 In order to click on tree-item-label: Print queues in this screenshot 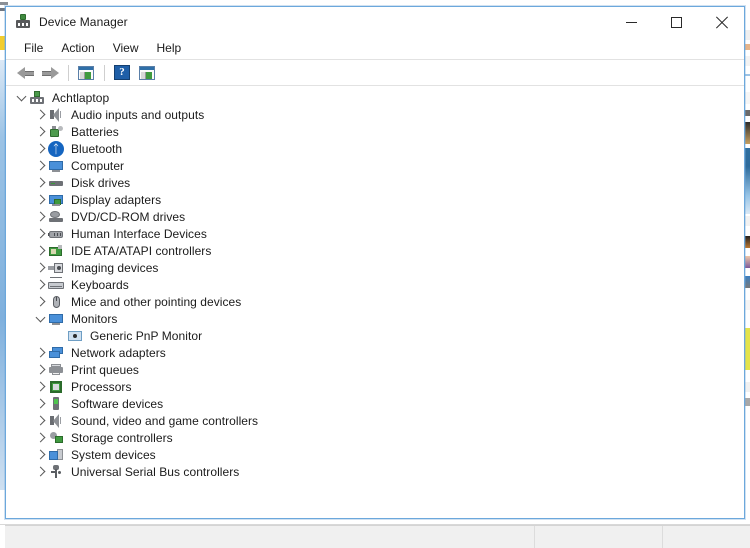, I will do `click(105, 369)`.